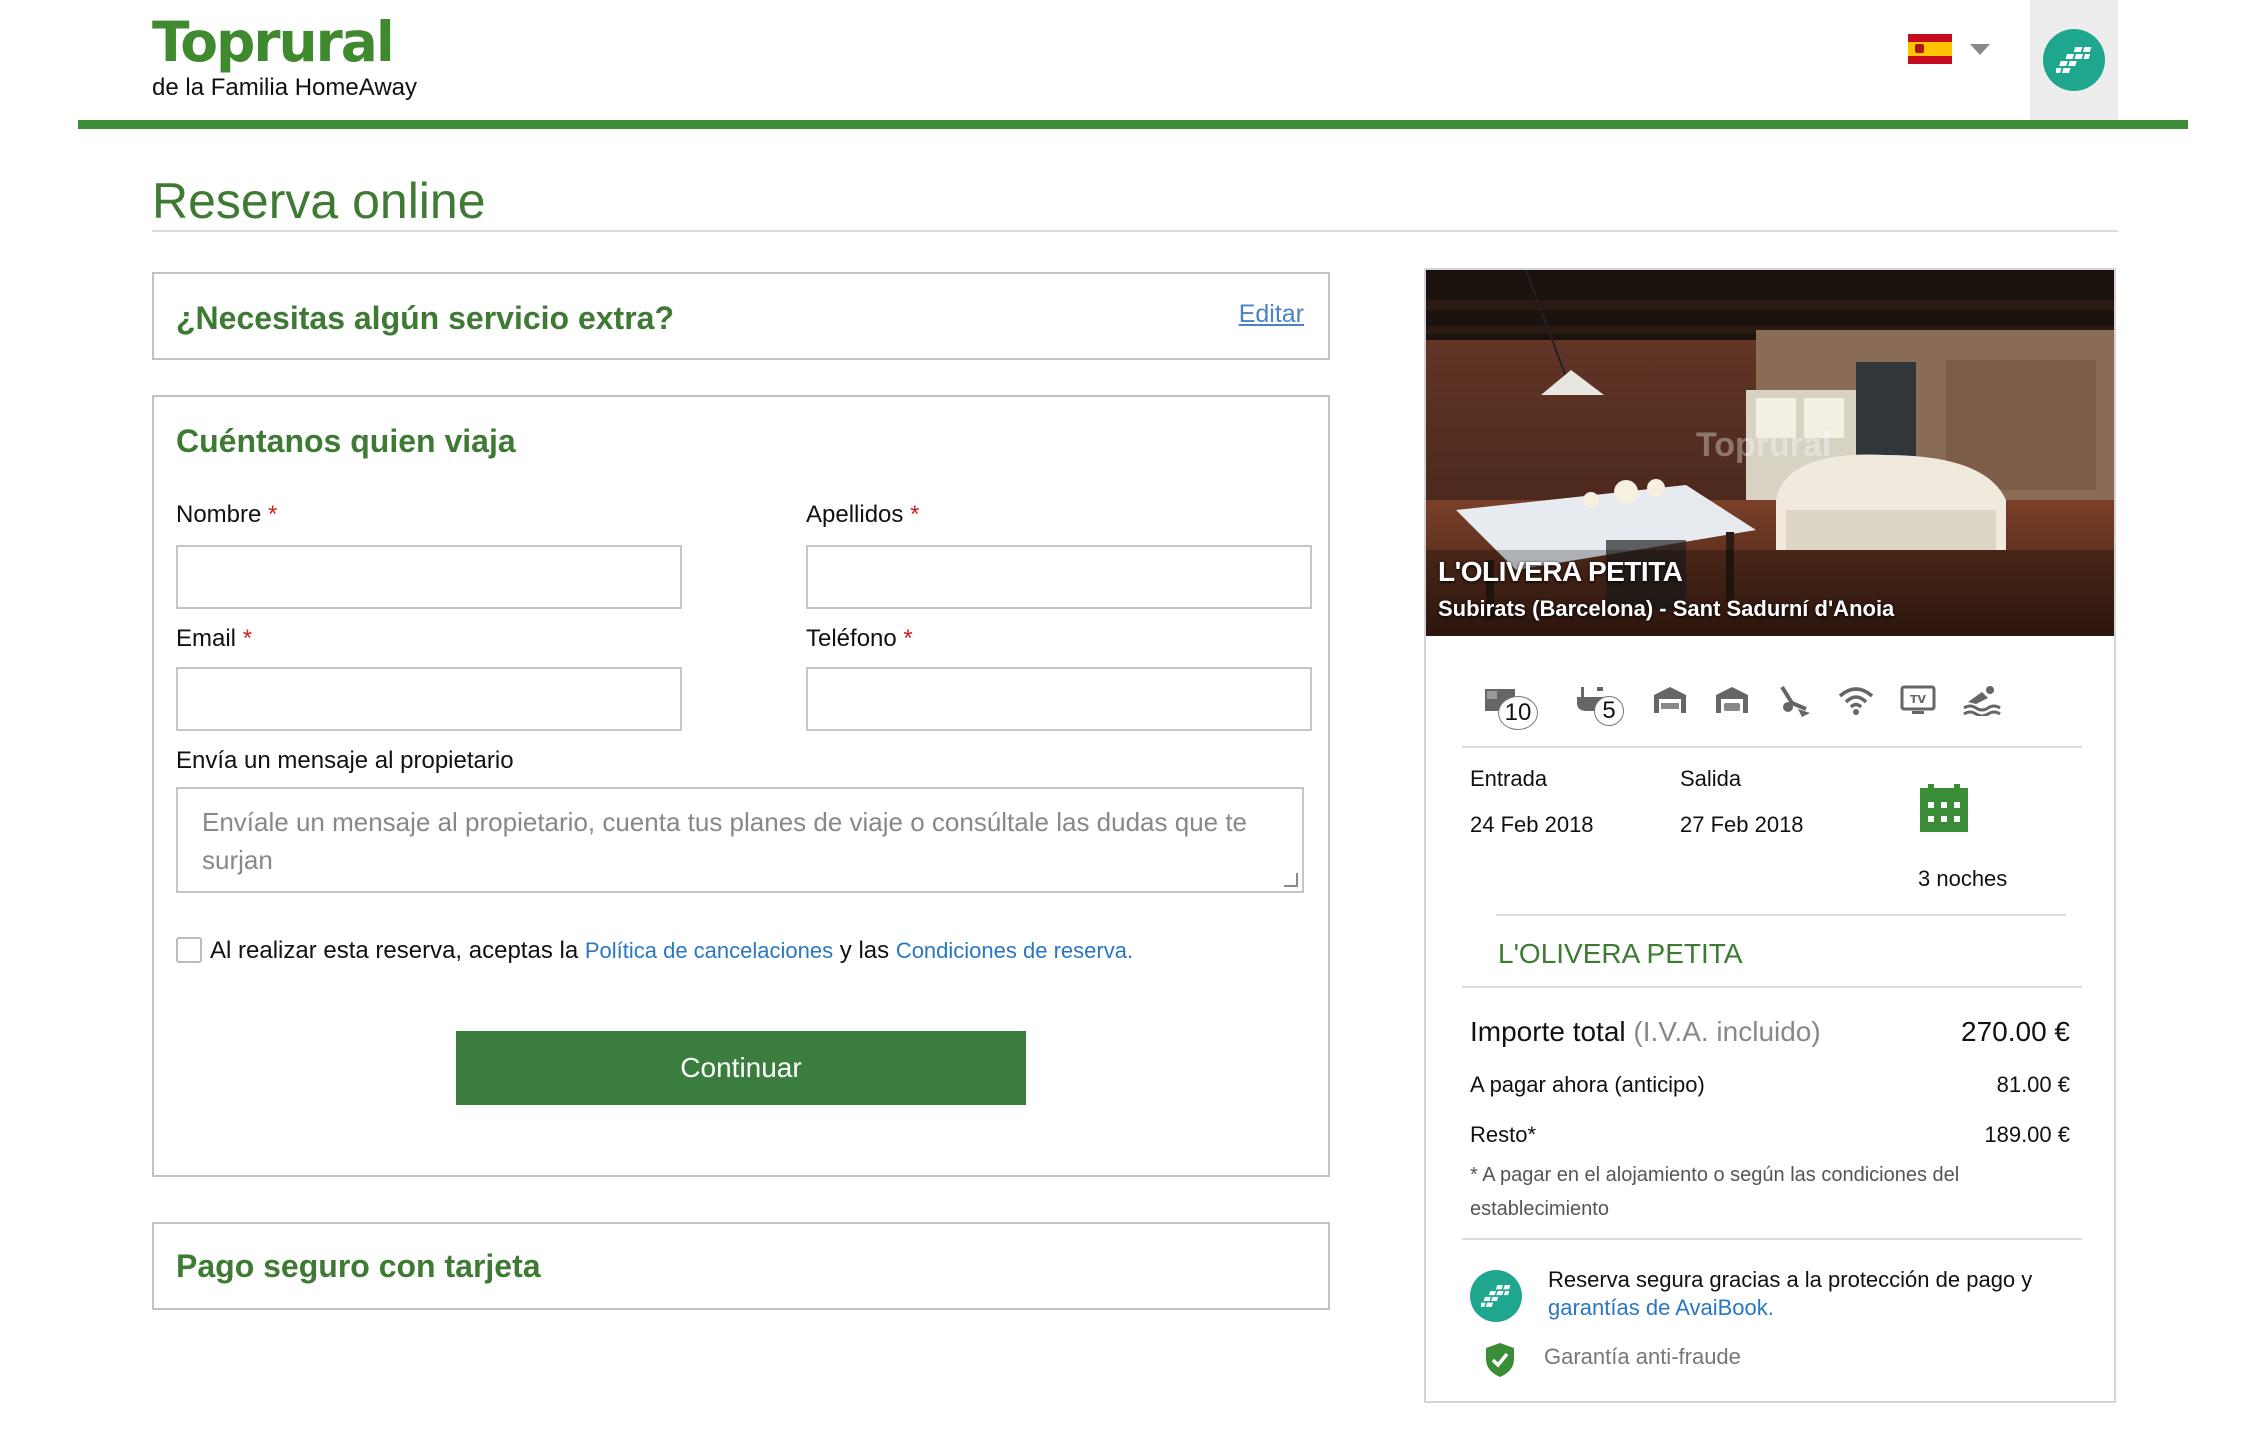 This screenshot has width=2252, height=1434. I want to click on language-selector, so click(1949, 49).